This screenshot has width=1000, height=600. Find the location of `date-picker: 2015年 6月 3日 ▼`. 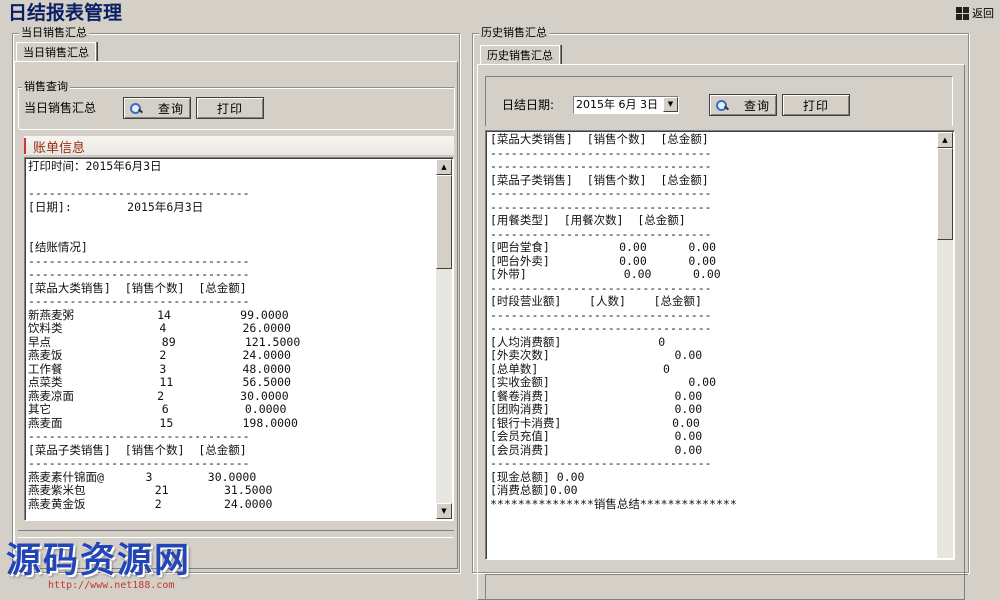

date-picker: 2015年 6月 3日 ▼ is located at coordinates (626, 105).